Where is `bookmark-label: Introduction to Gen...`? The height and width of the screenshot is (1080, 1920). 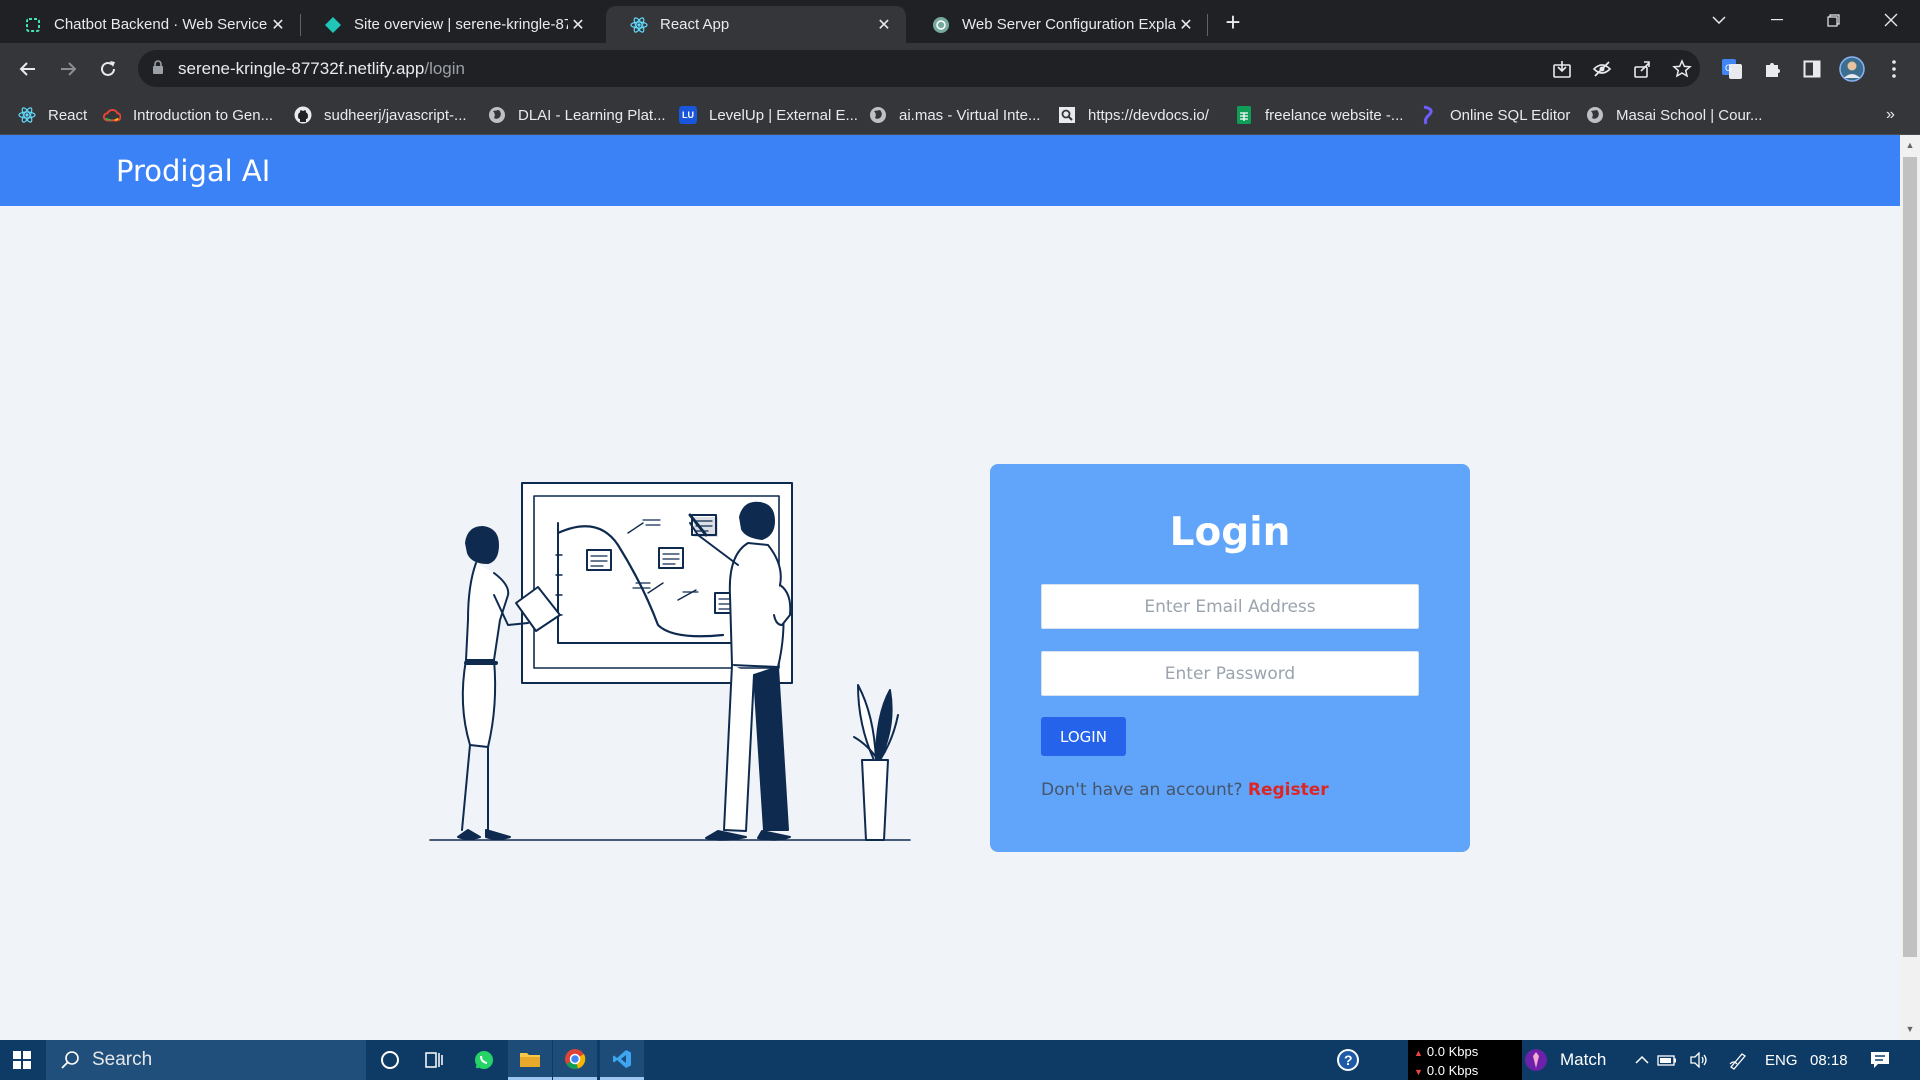 bookmark-label: Introduction to Gen... is located at coordinates (203, 115).